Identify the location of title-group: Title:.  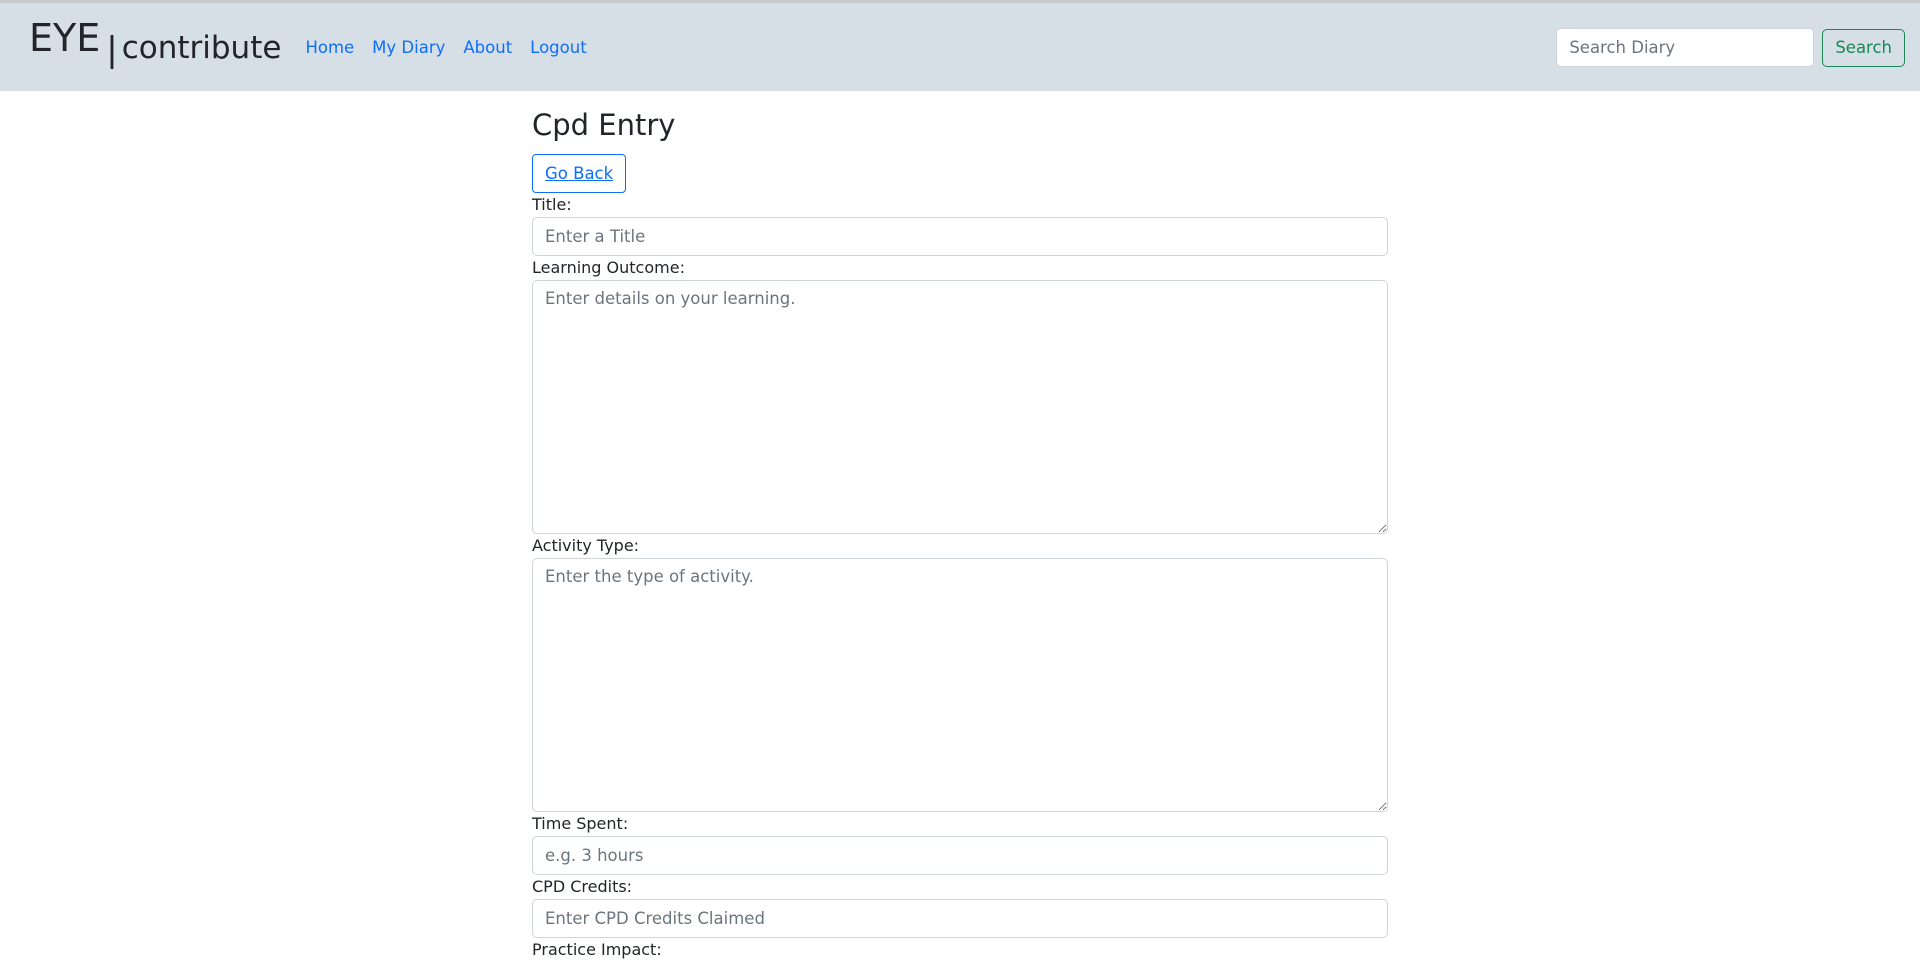
(960, 224).